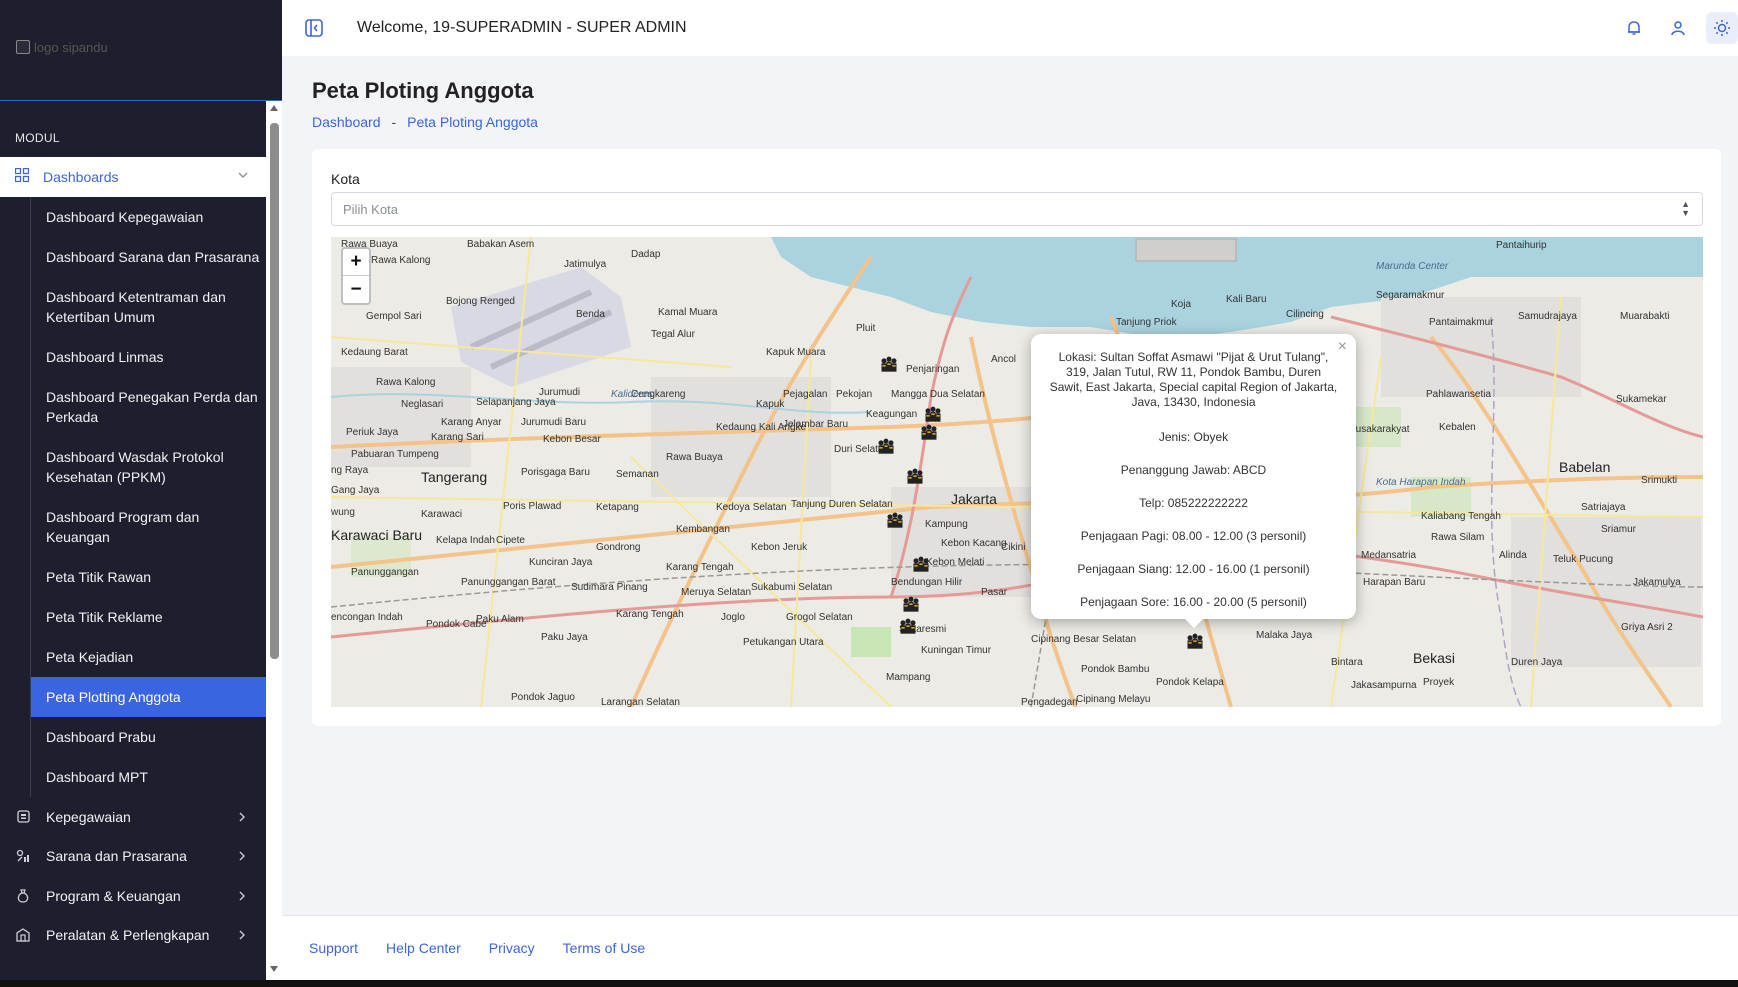 This screenshot has width=1738, height=987. Describe the element at coordinates (994, 592) in the screenshot. I see `map-label: Pasar` at that location.